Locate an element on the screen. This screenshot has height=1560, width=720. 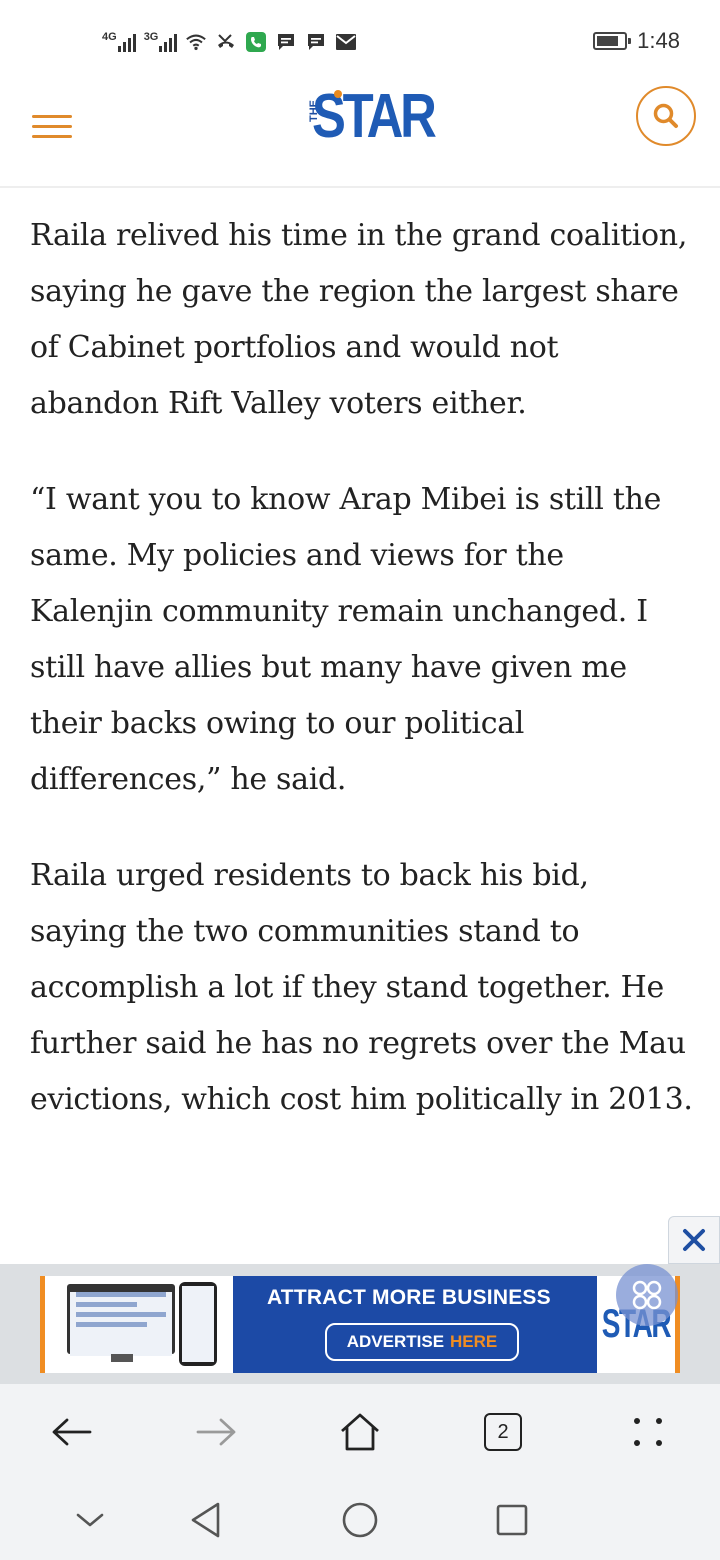
forward-arrow-icon is located at coordinates (216, 1432).